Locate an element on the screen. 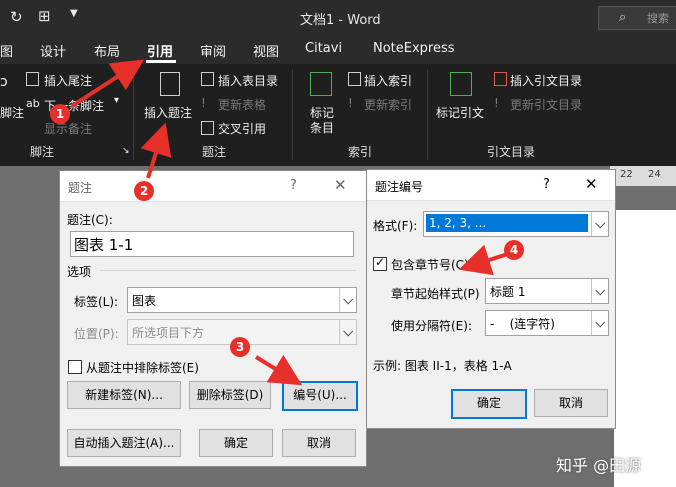 The width and height of the screenshot is (676, 487). annotation-badge-1: 1 is located at coordinates (60, 114).